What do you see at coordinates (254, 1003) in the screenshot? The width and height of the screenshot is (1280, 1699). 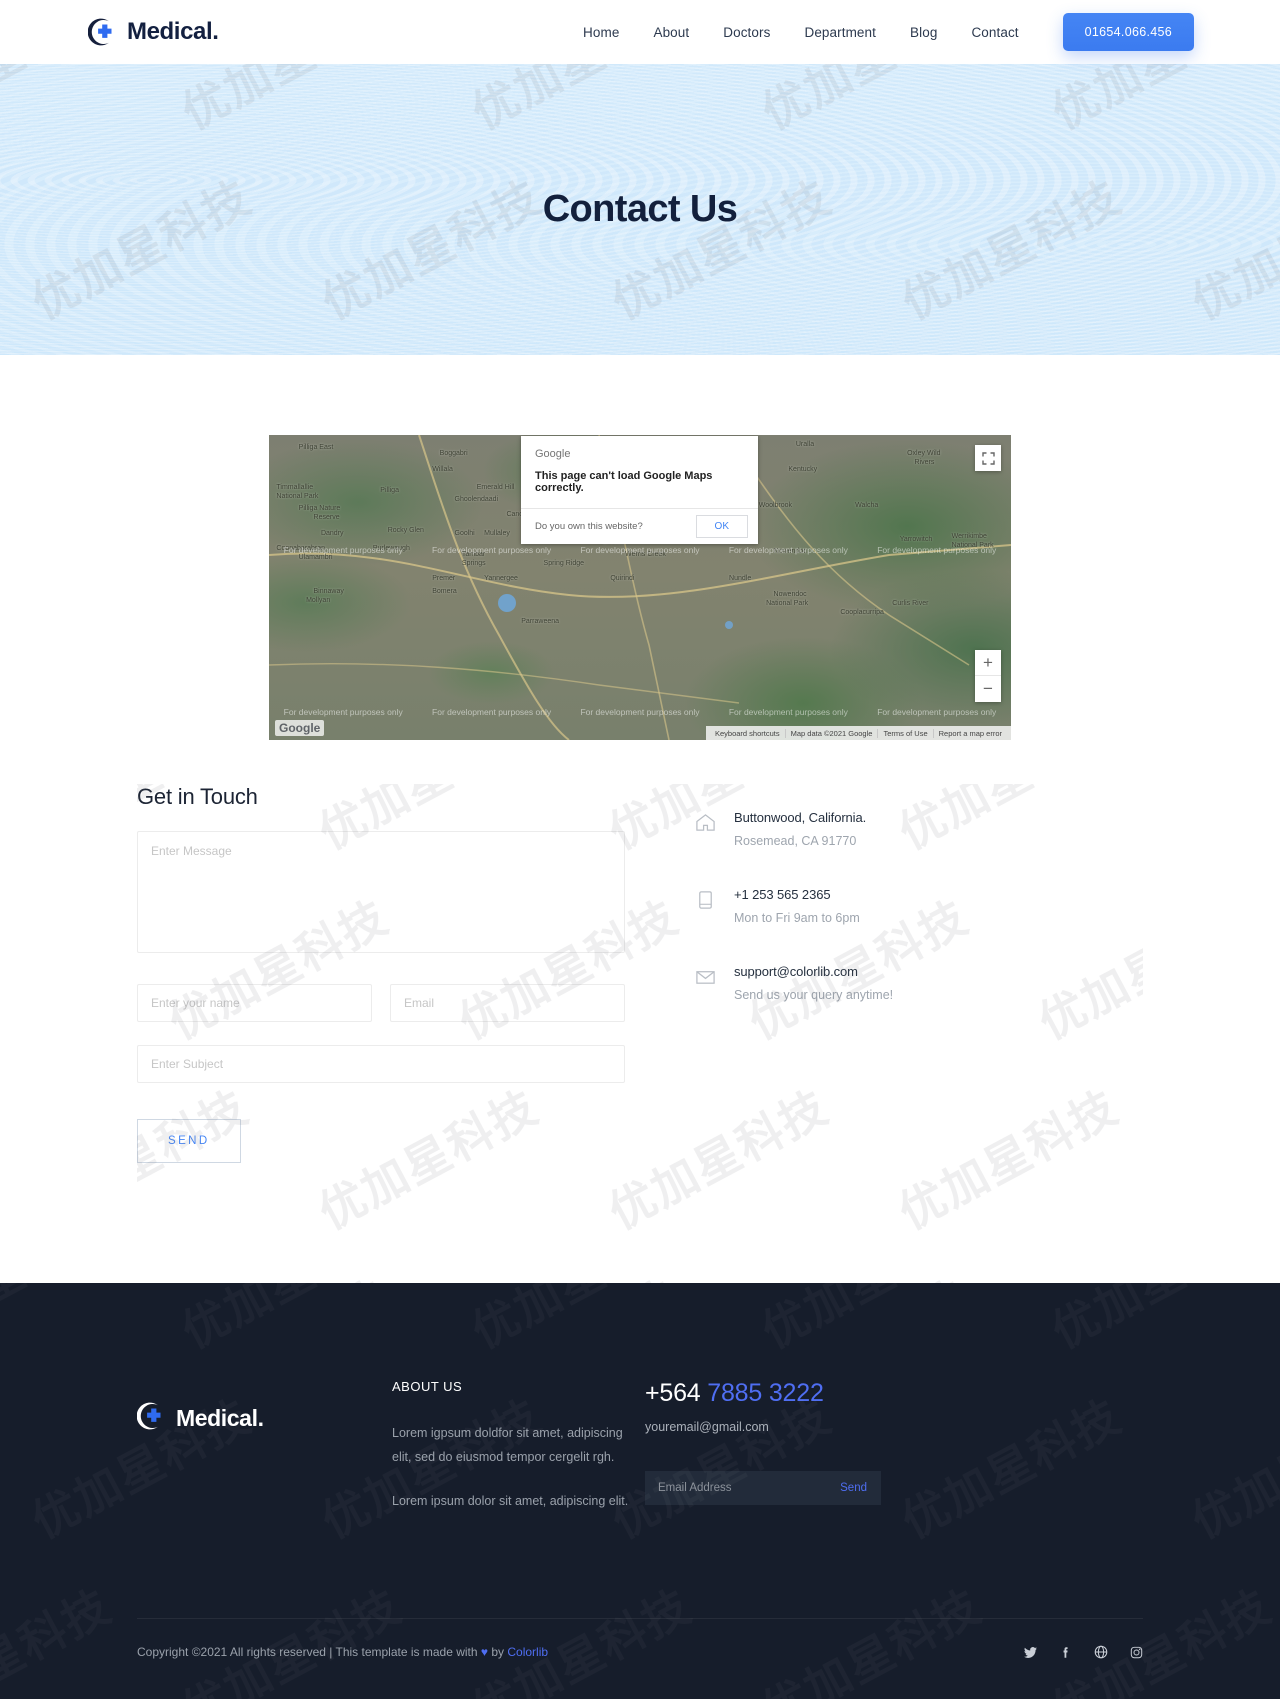 I see `name-input` at bounding box center [254, 1003].